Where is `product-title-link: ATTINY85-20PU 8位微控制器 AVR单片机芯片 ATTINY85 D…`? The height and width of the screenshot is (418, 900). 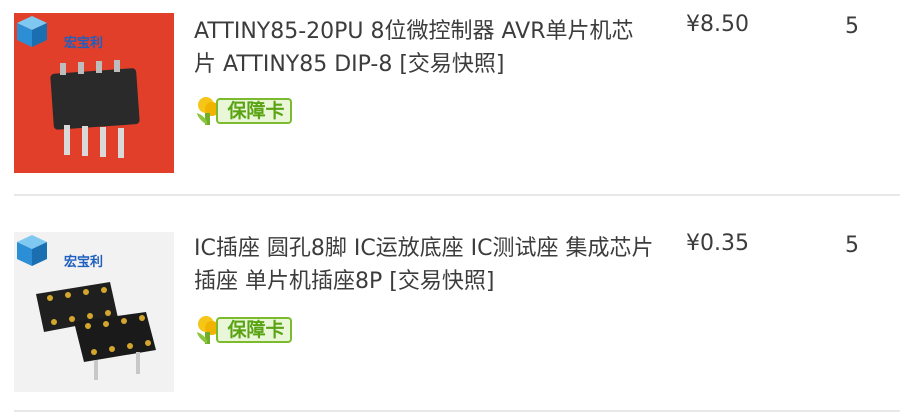 product-title-link: ATTINY85-20PU 8位微控制器 AVR单片机芯片 ATTINY85 D… is located at coordinates (424, 48).